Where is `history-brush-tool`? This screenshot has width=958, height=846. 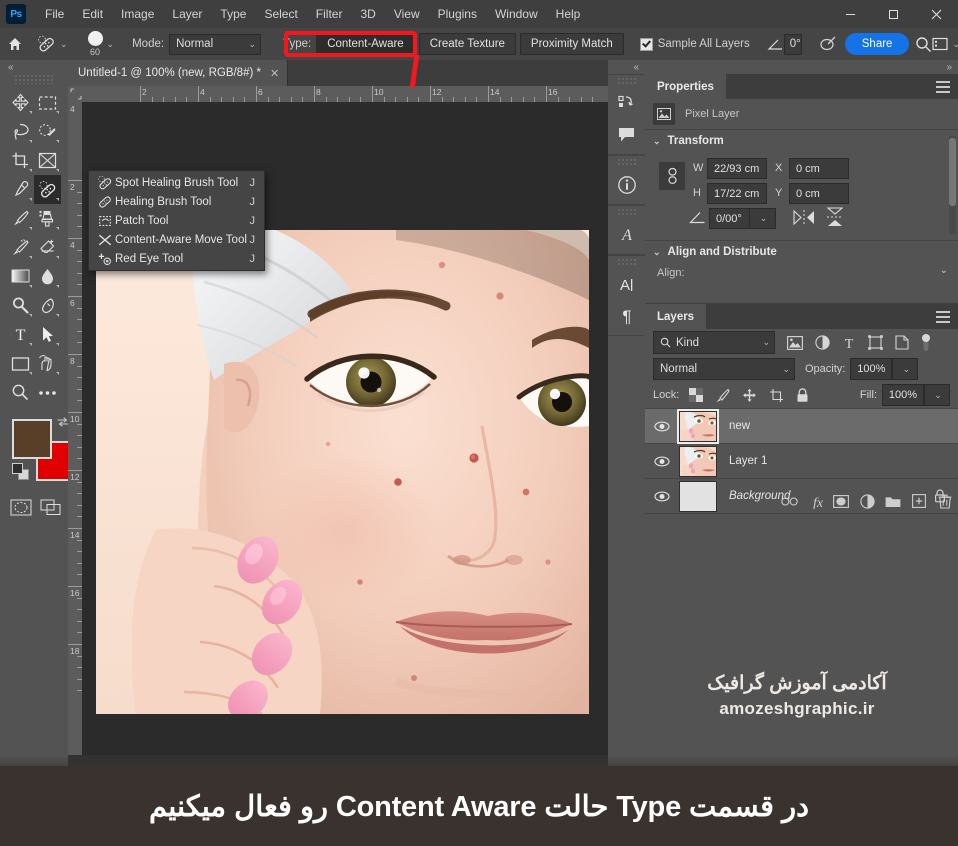 history-brush-tool is located at coordinates (20, 247).